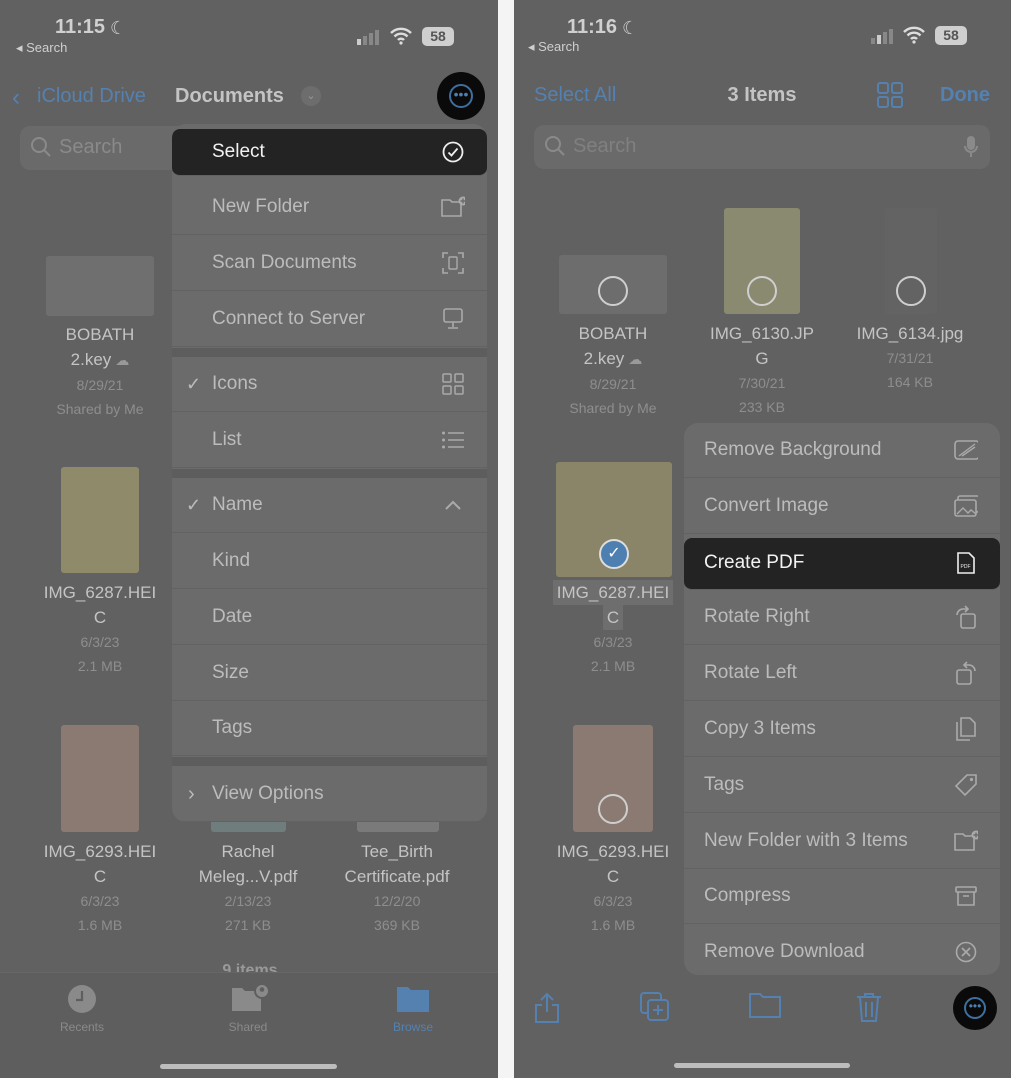  Describe the element at coordinates (762, 383) in the screenshot. I see `file-meta: 7/30/21` at that location.